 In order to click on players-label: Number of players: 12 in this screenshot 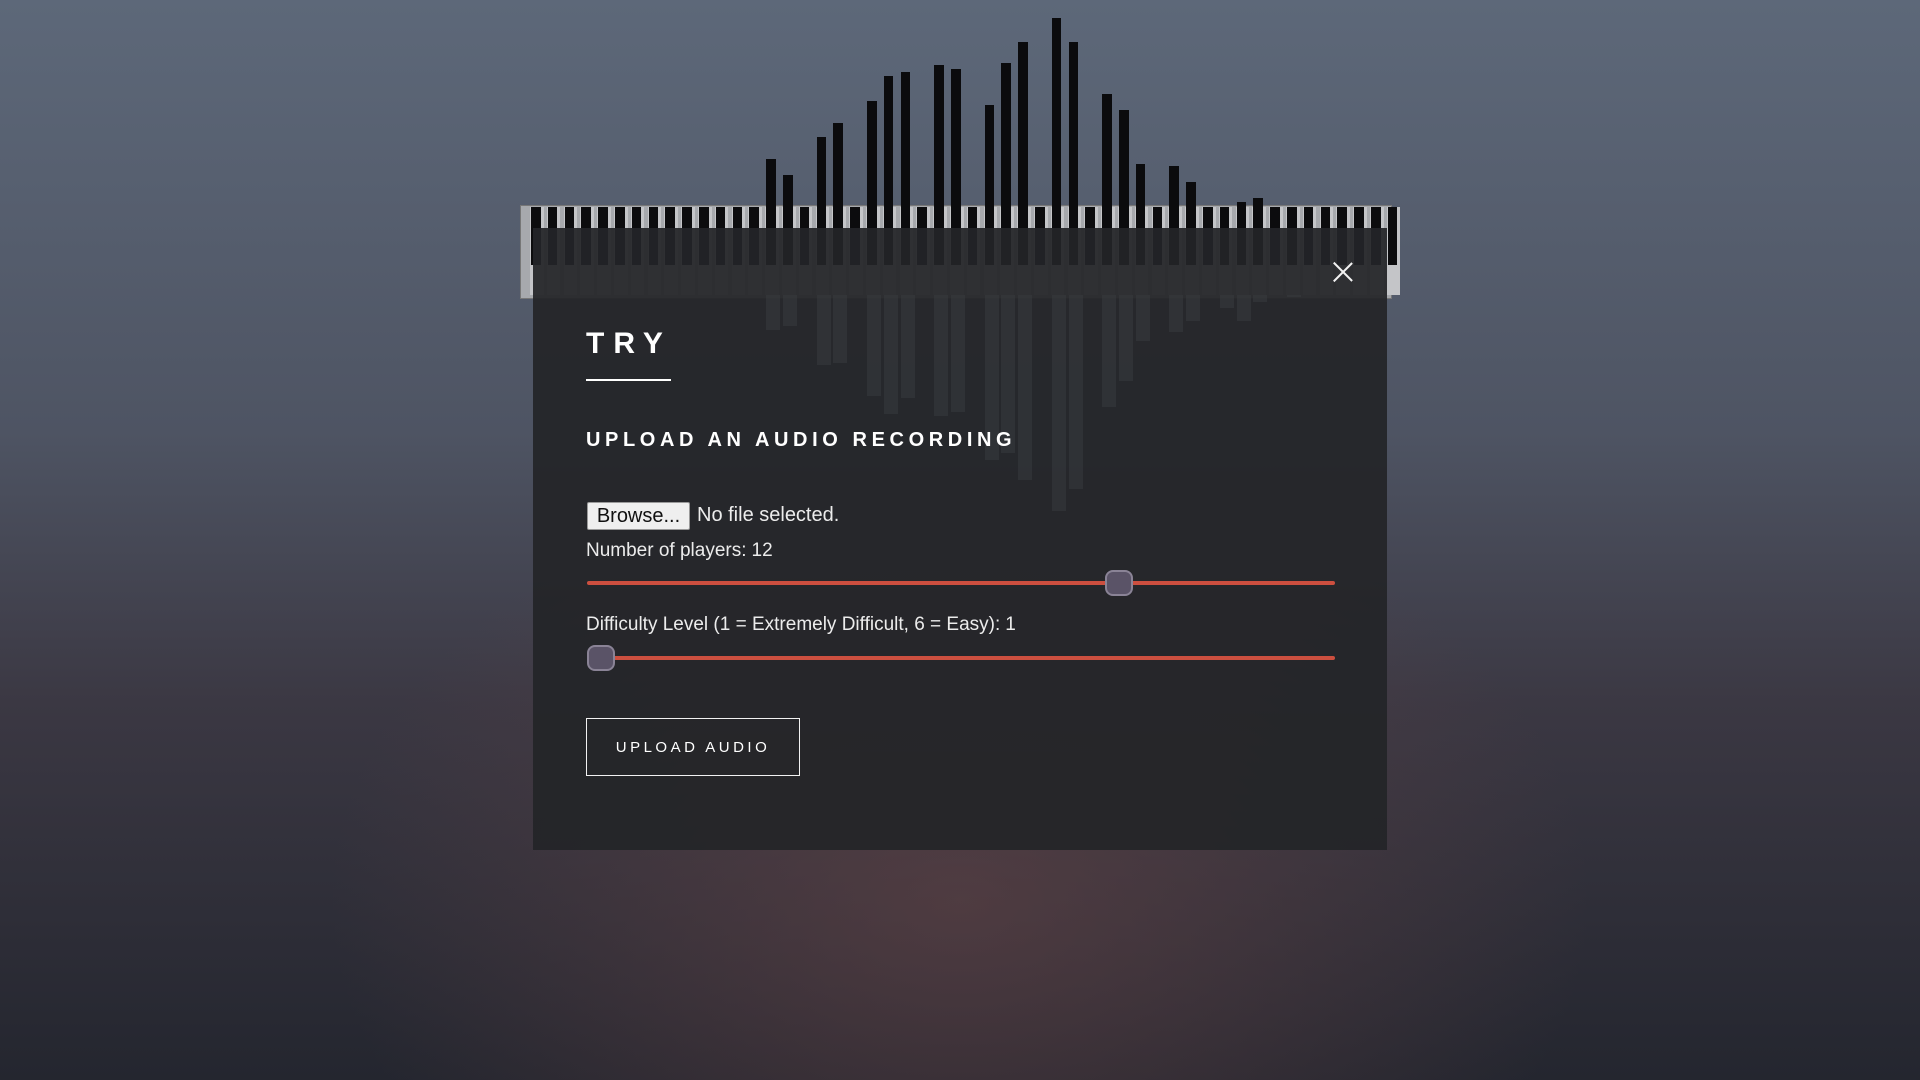, I will do `click(679, 551)`.